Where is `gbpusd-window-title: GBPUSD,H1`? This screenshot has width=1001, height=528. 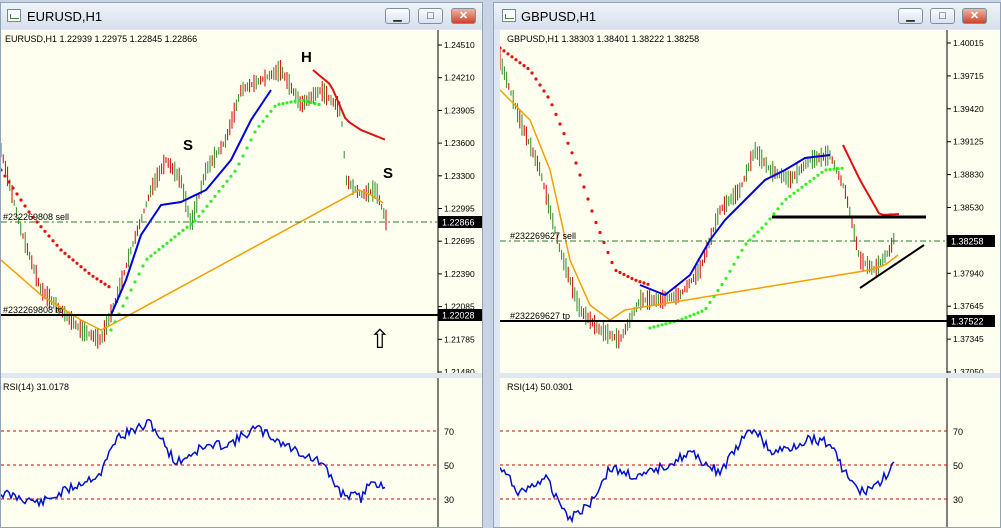
gbpusd-window-title: GBPUSD,H1 is located at coordinates (559, 16).